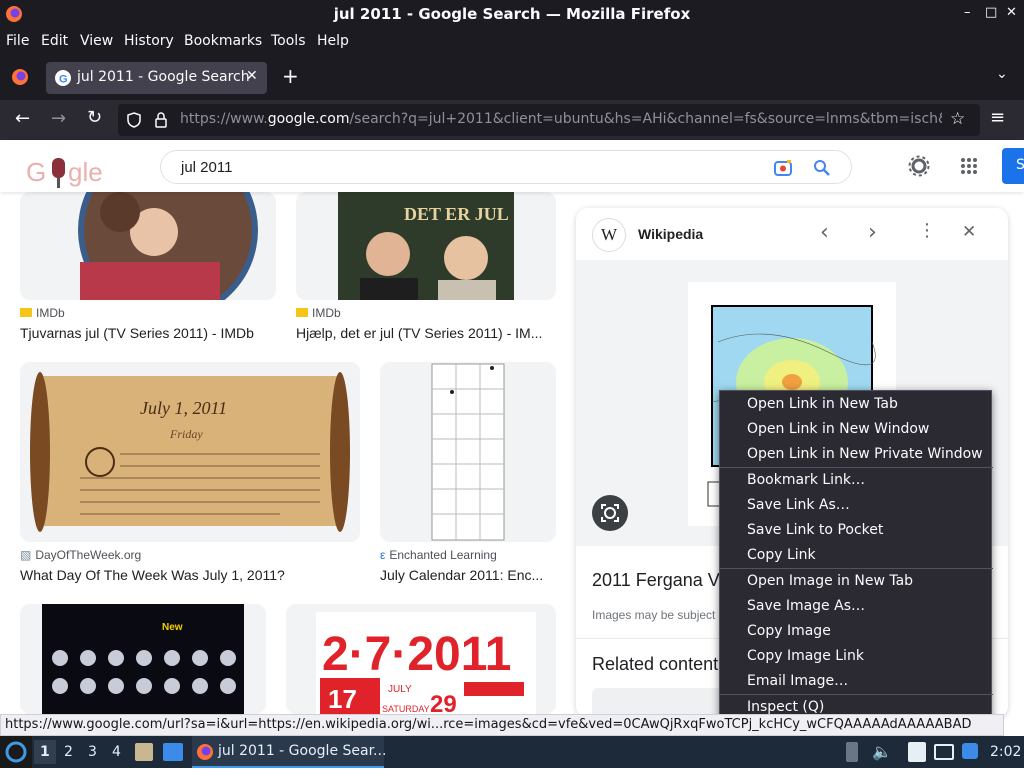 The width and height of the screenshot is (1024, 772). I want to click on svg-text: New, so click(172, 627).